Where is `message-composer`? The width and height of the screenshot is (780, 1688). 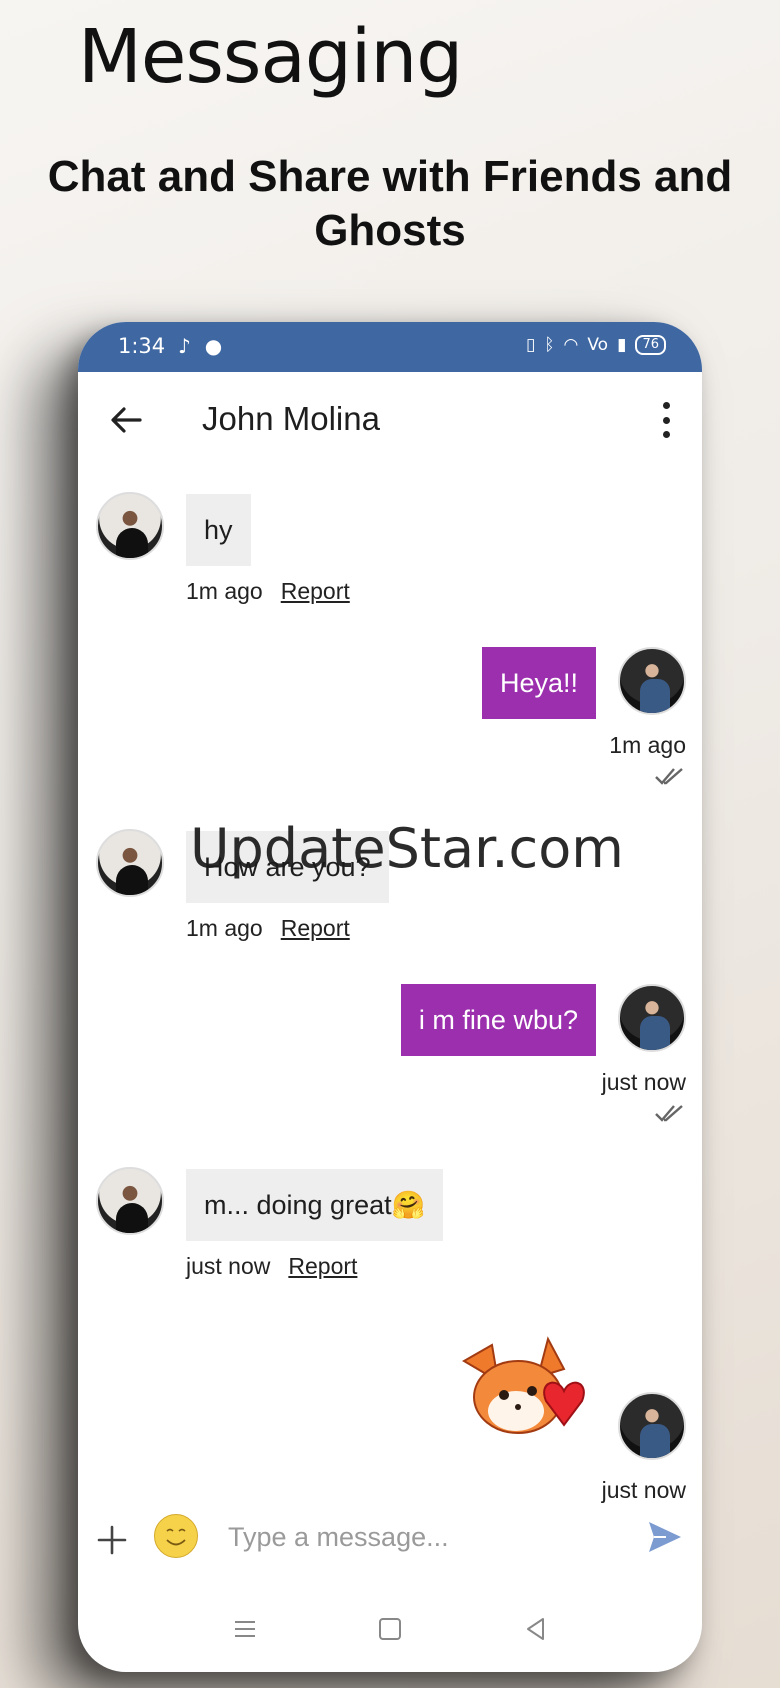 message-composer is located at coordinates (390, 1548).